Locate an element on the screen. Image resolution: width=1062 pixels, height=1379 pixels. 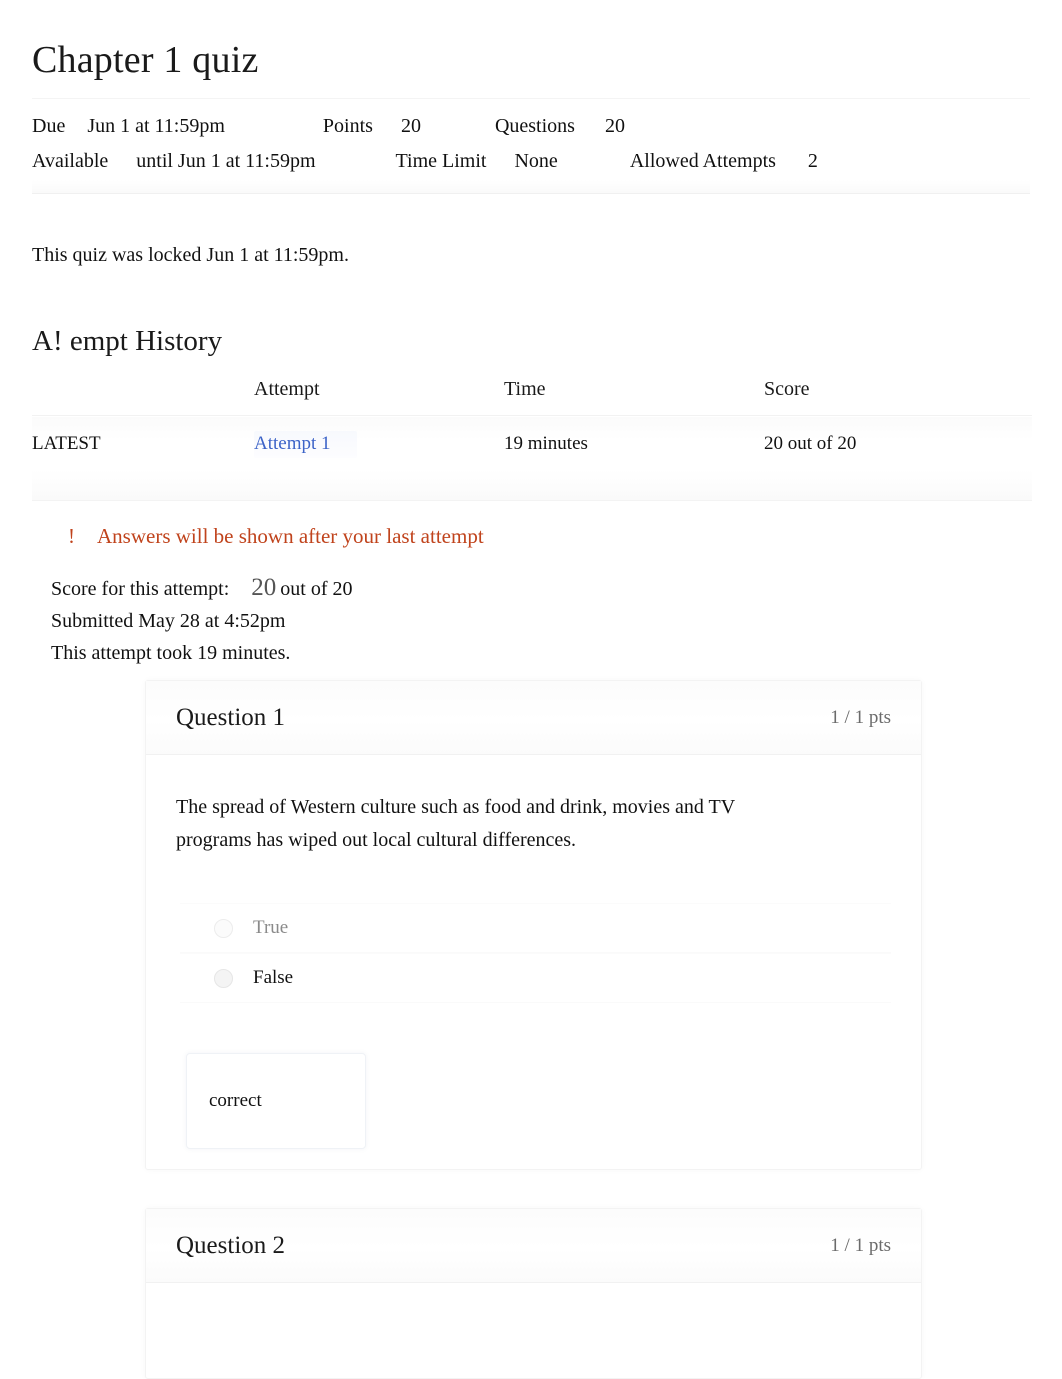
column-header-attempt: Attempt is located at coordinates (287, 389).